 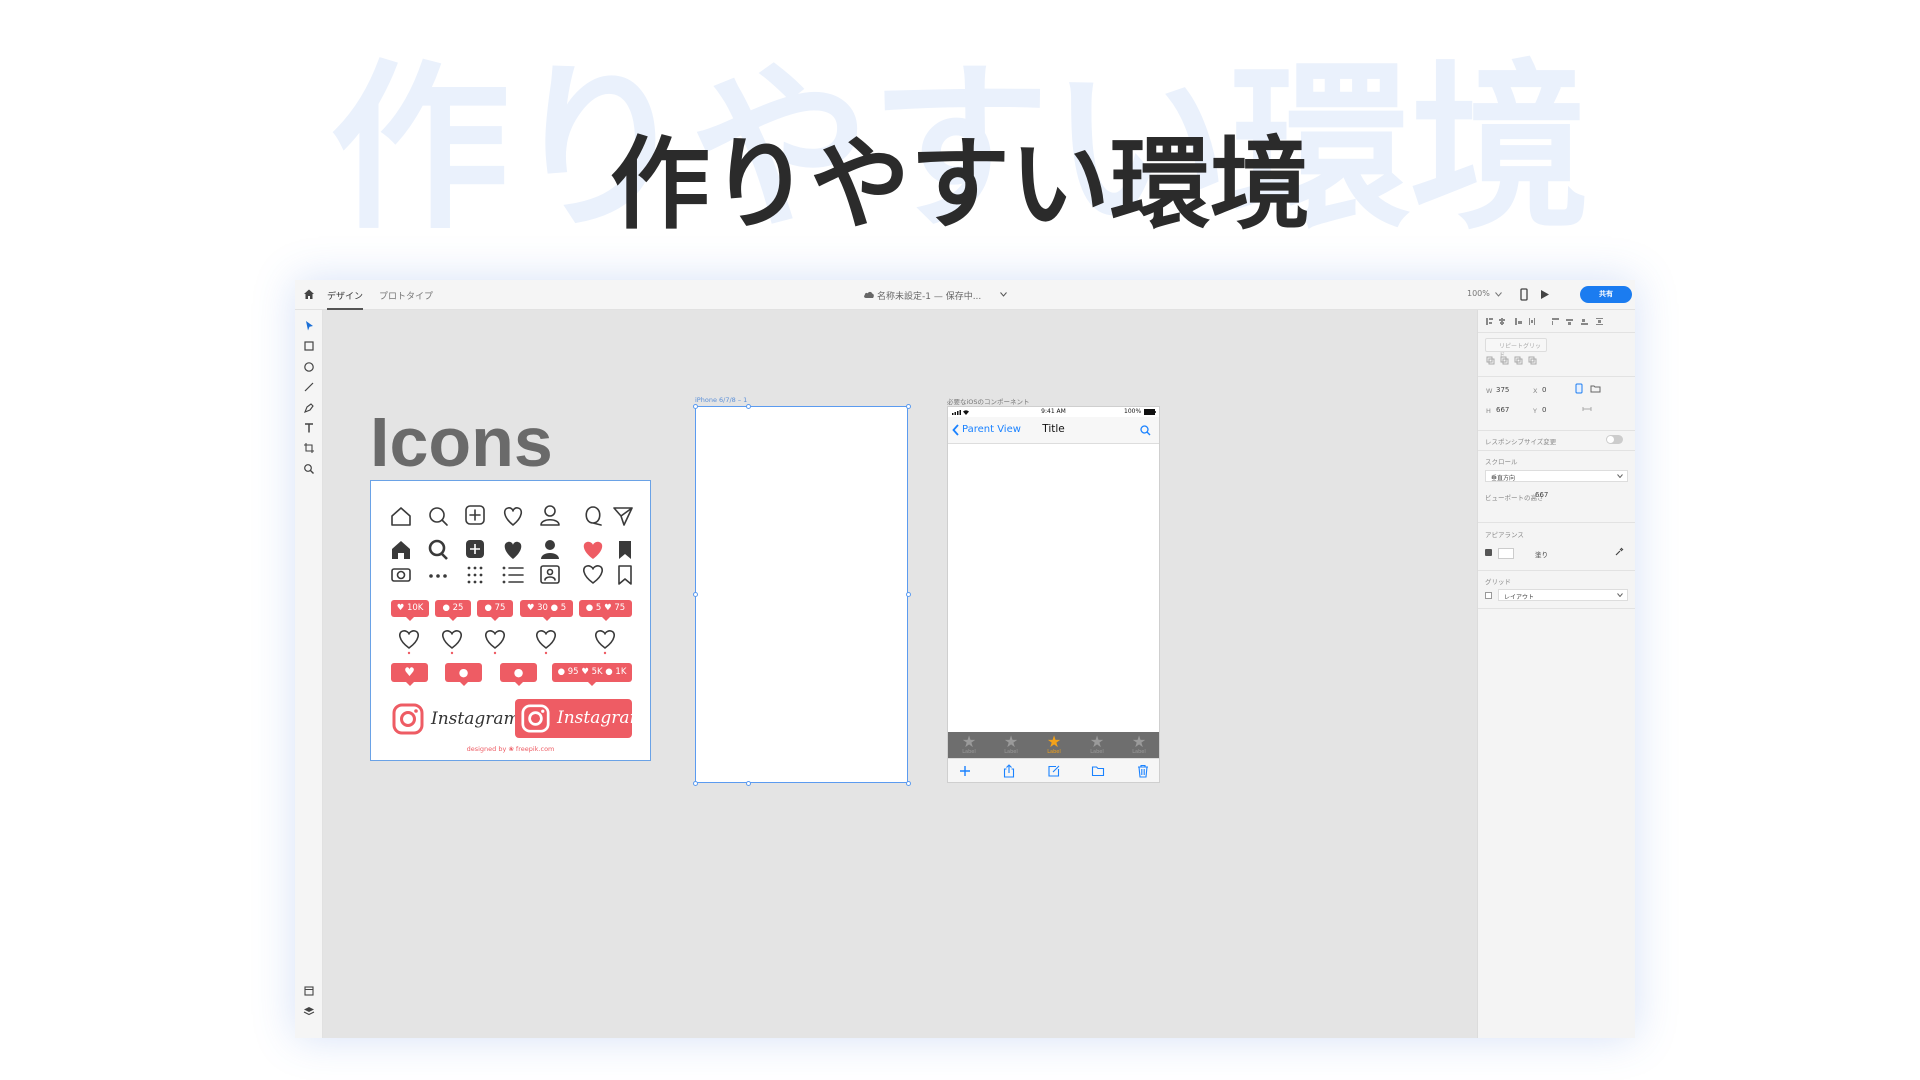 I want to click on select-tool-icon, so click(x=309, y=326).